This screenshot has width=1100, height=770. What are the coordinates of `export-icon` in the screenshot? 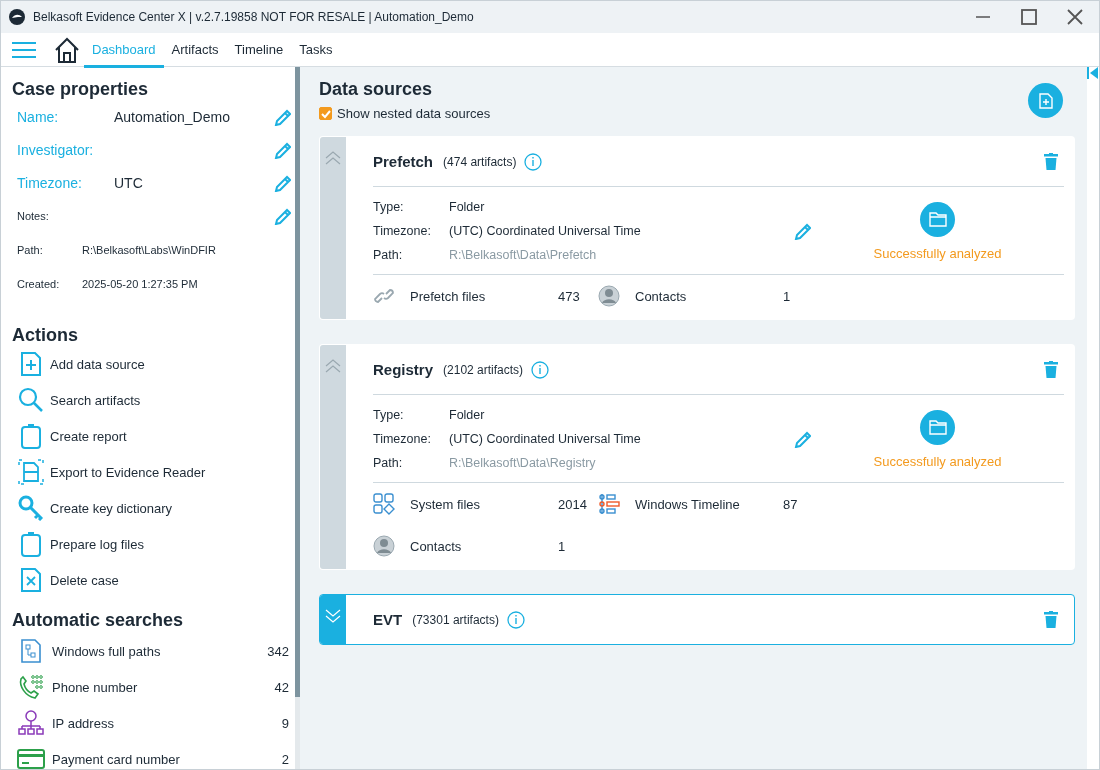 It's located at (31, 472).